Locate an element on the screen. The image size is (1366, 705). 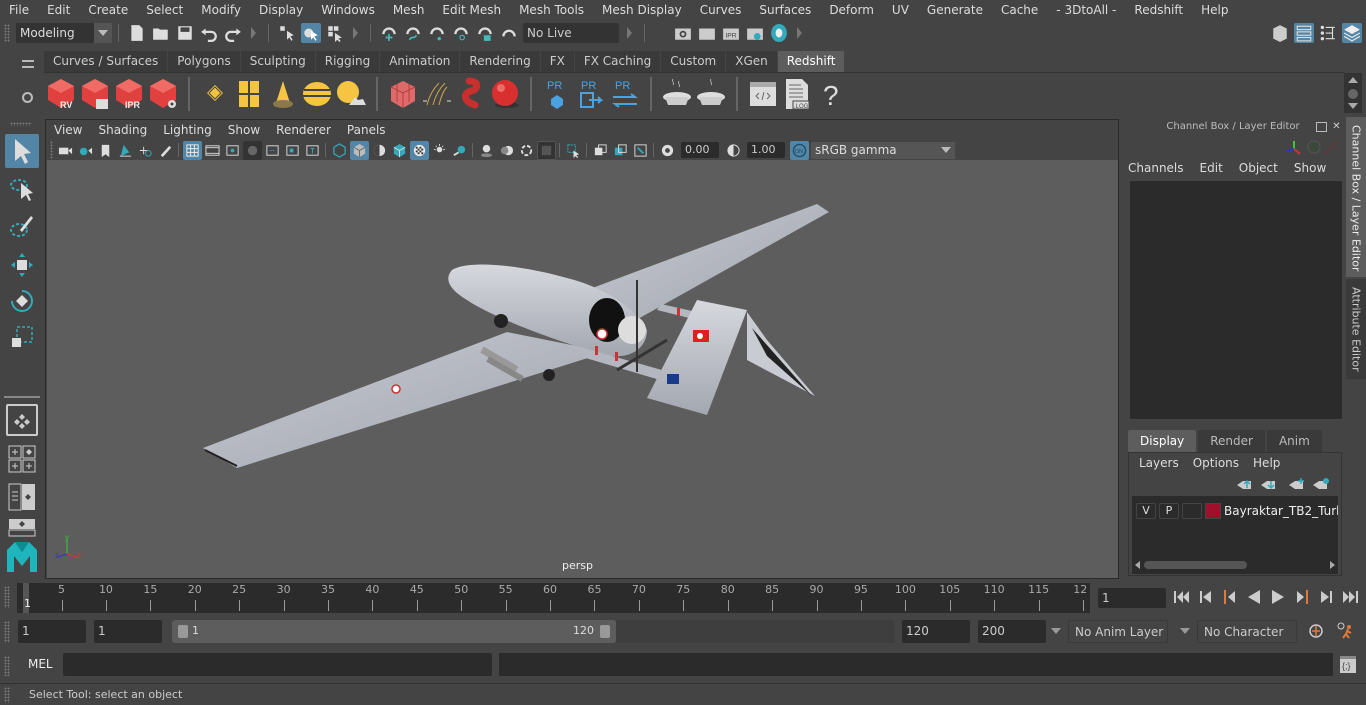
field-chart-icon is located at coordinates (272, 150).